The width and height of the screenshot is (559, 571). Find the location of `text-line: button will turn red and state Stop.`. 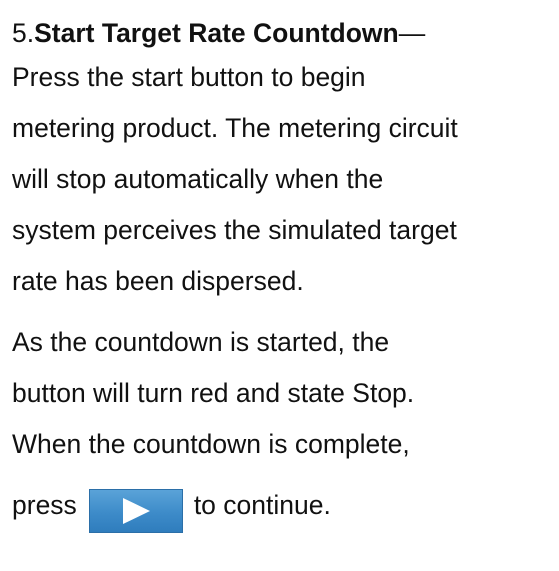

text-line: button will turn red and state Stop. is located at coordinates (213, 393).